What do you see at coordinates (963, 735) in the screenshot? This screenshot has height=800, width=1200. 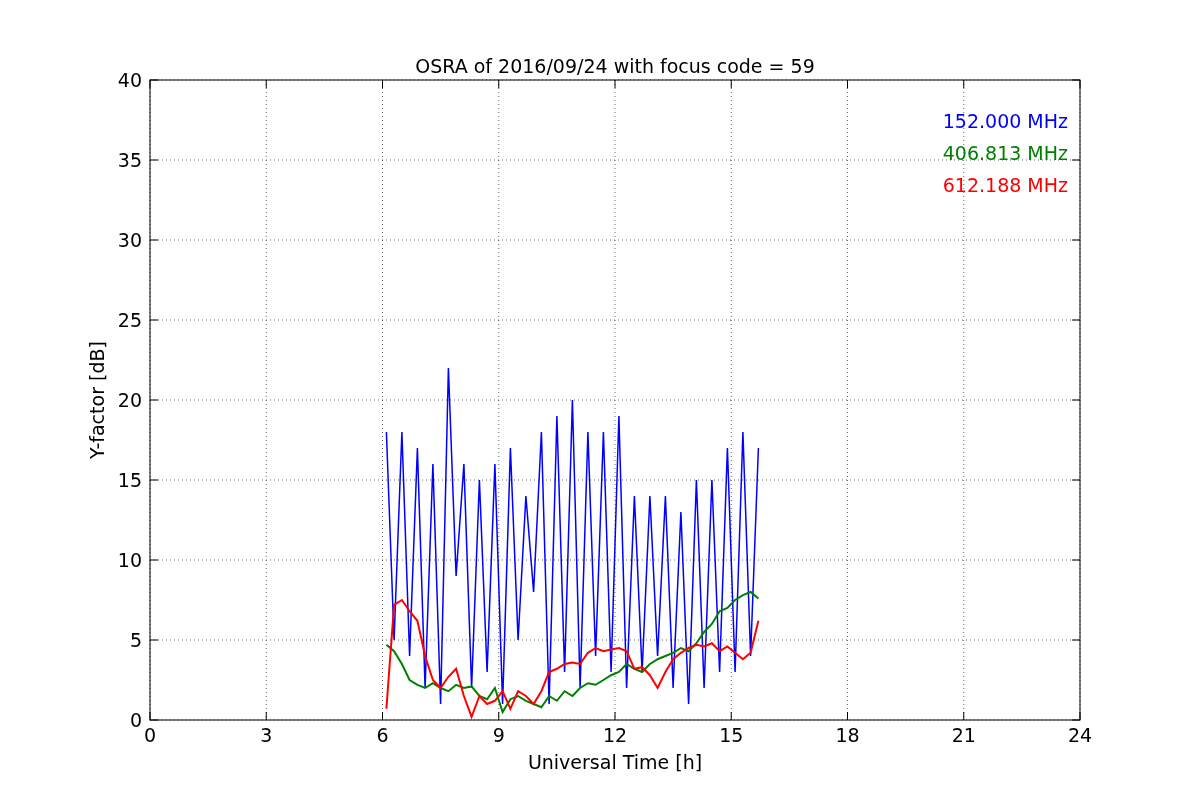 I see `tick-label: 21` at bounding box center [963, 735].